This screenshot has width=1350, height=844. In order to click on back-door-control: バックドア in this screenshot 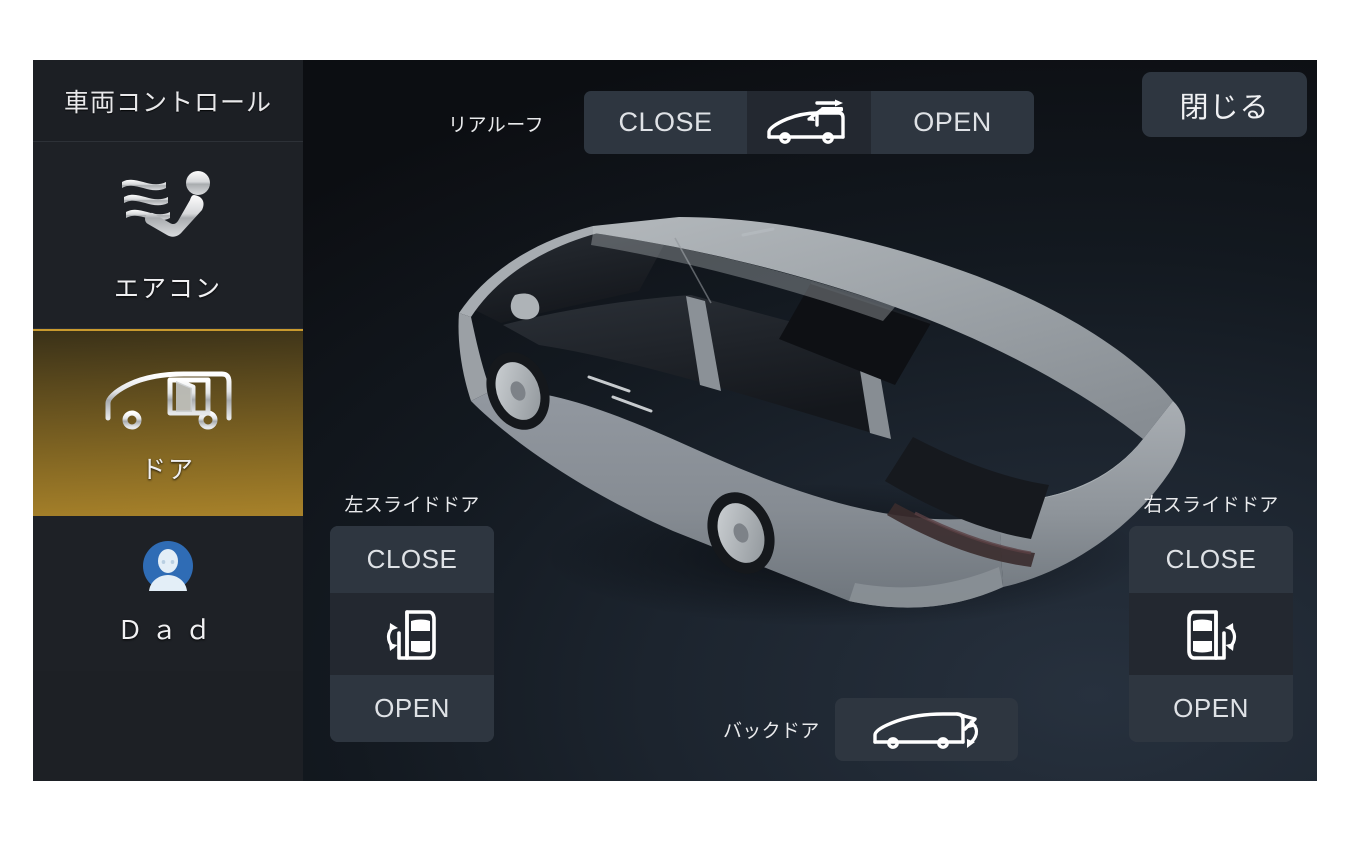, I will do `click(870, 729)`.